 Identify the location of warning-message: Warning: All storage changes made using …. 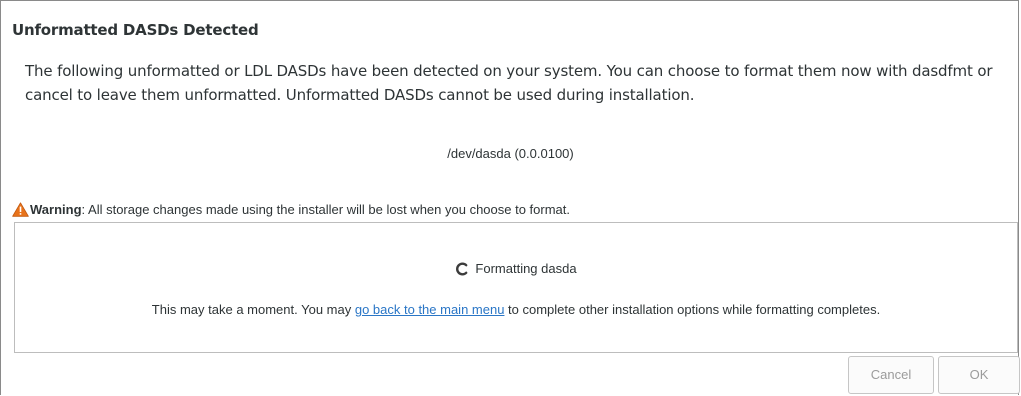
(291, 209).